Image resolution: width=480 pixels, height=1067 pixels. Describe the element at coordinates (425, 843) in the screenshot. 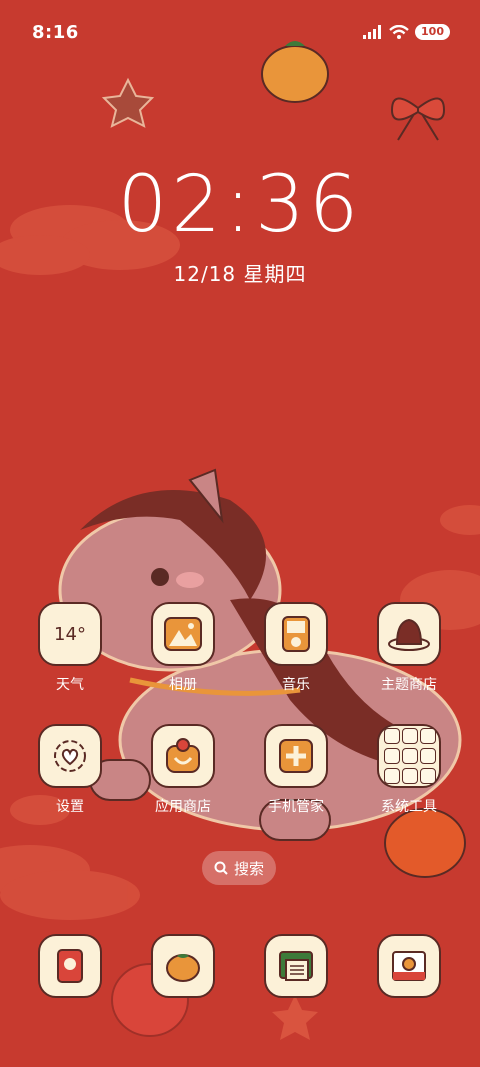

I see `persimmon-decoration` at that location.